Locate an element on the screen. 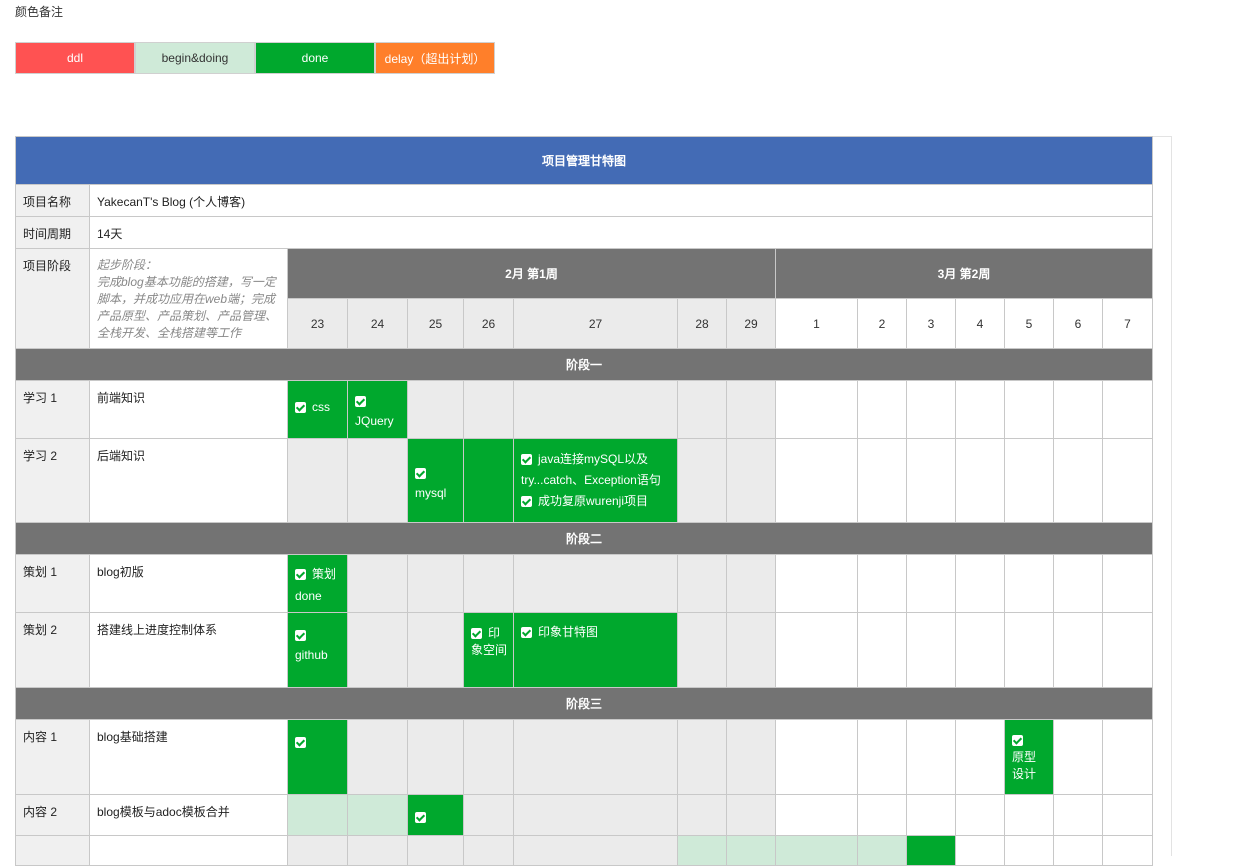 This screenshot has height=866, width=1240. task-cell: JQuery is located at coordinates (377, 409).